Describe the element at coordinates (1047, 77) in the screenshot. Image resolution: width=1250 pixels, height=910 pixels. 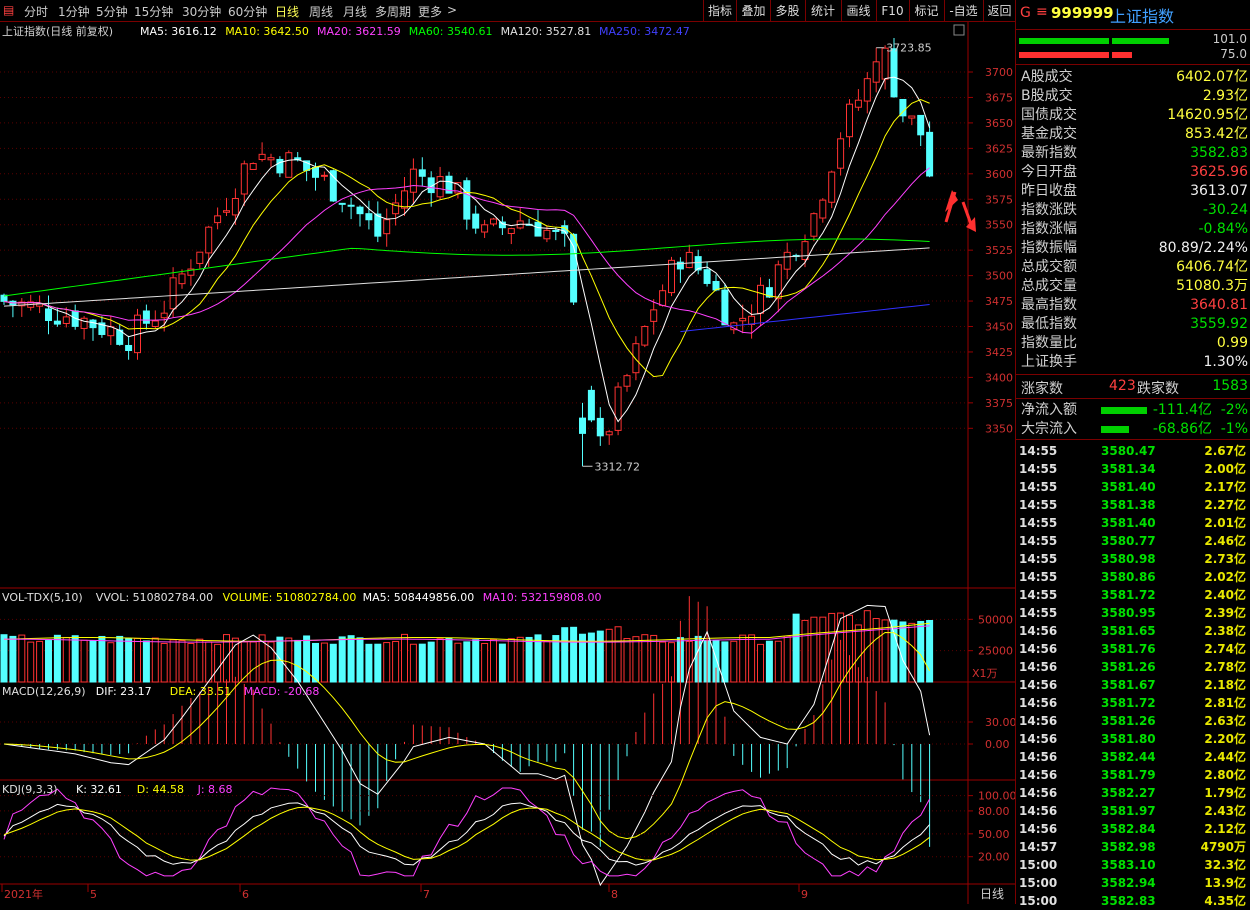
I see `quote-label: A股成交` at that location.